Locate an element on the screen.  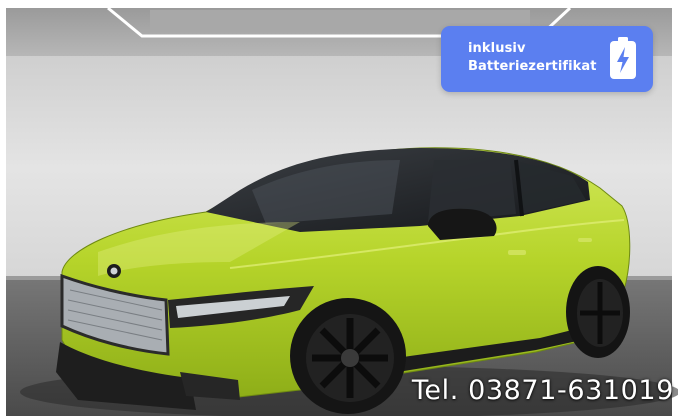
battery-charging-icon is located at coordinates (623, 58).